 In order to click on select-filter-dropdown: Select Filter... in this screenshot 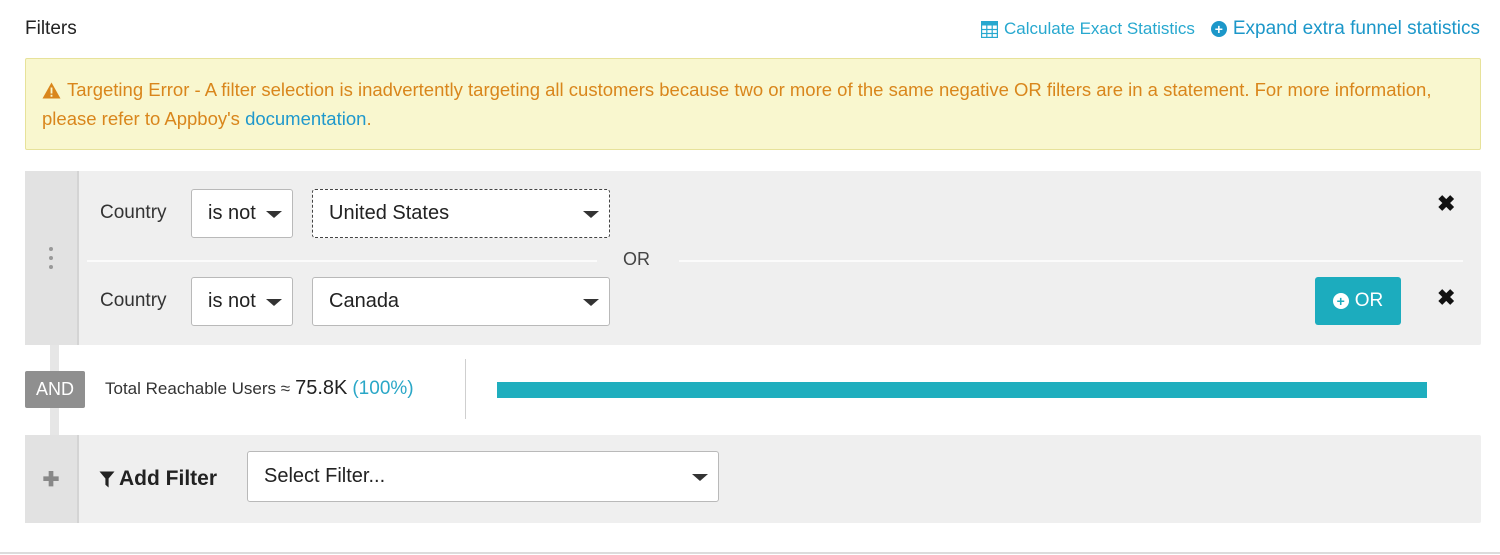, I will do `click(483, 476)`.